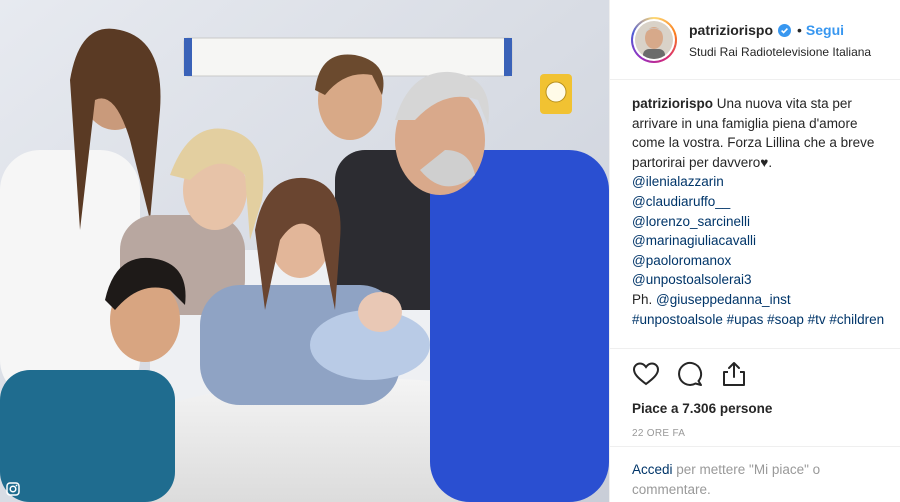 The height and width of the screenshot is (502, 900). What do you see at coordinates (702, 162) in the screenshot?
I see `caption-text-line: partorirai per davvero♥.` at bounding box center [702, 162].